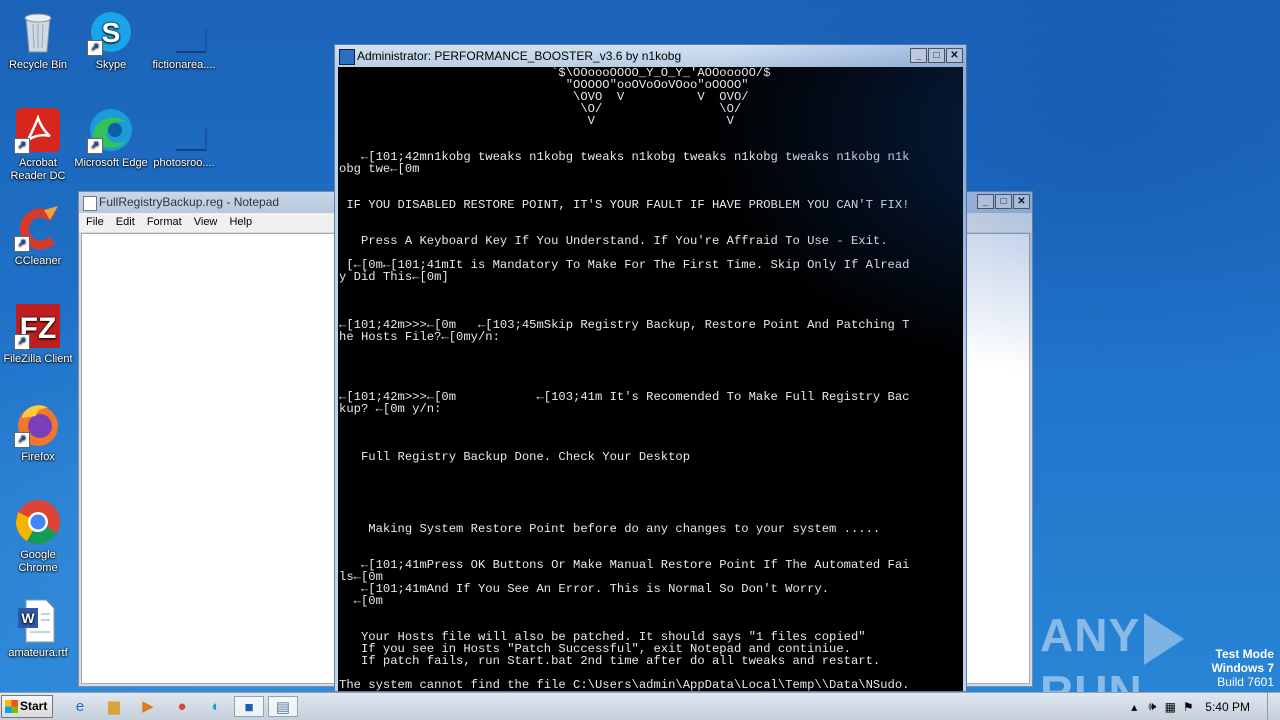 The height and width of the screenshot is (720, 1280). I want to click on firefox-icon: ↗, so click(38, 424).